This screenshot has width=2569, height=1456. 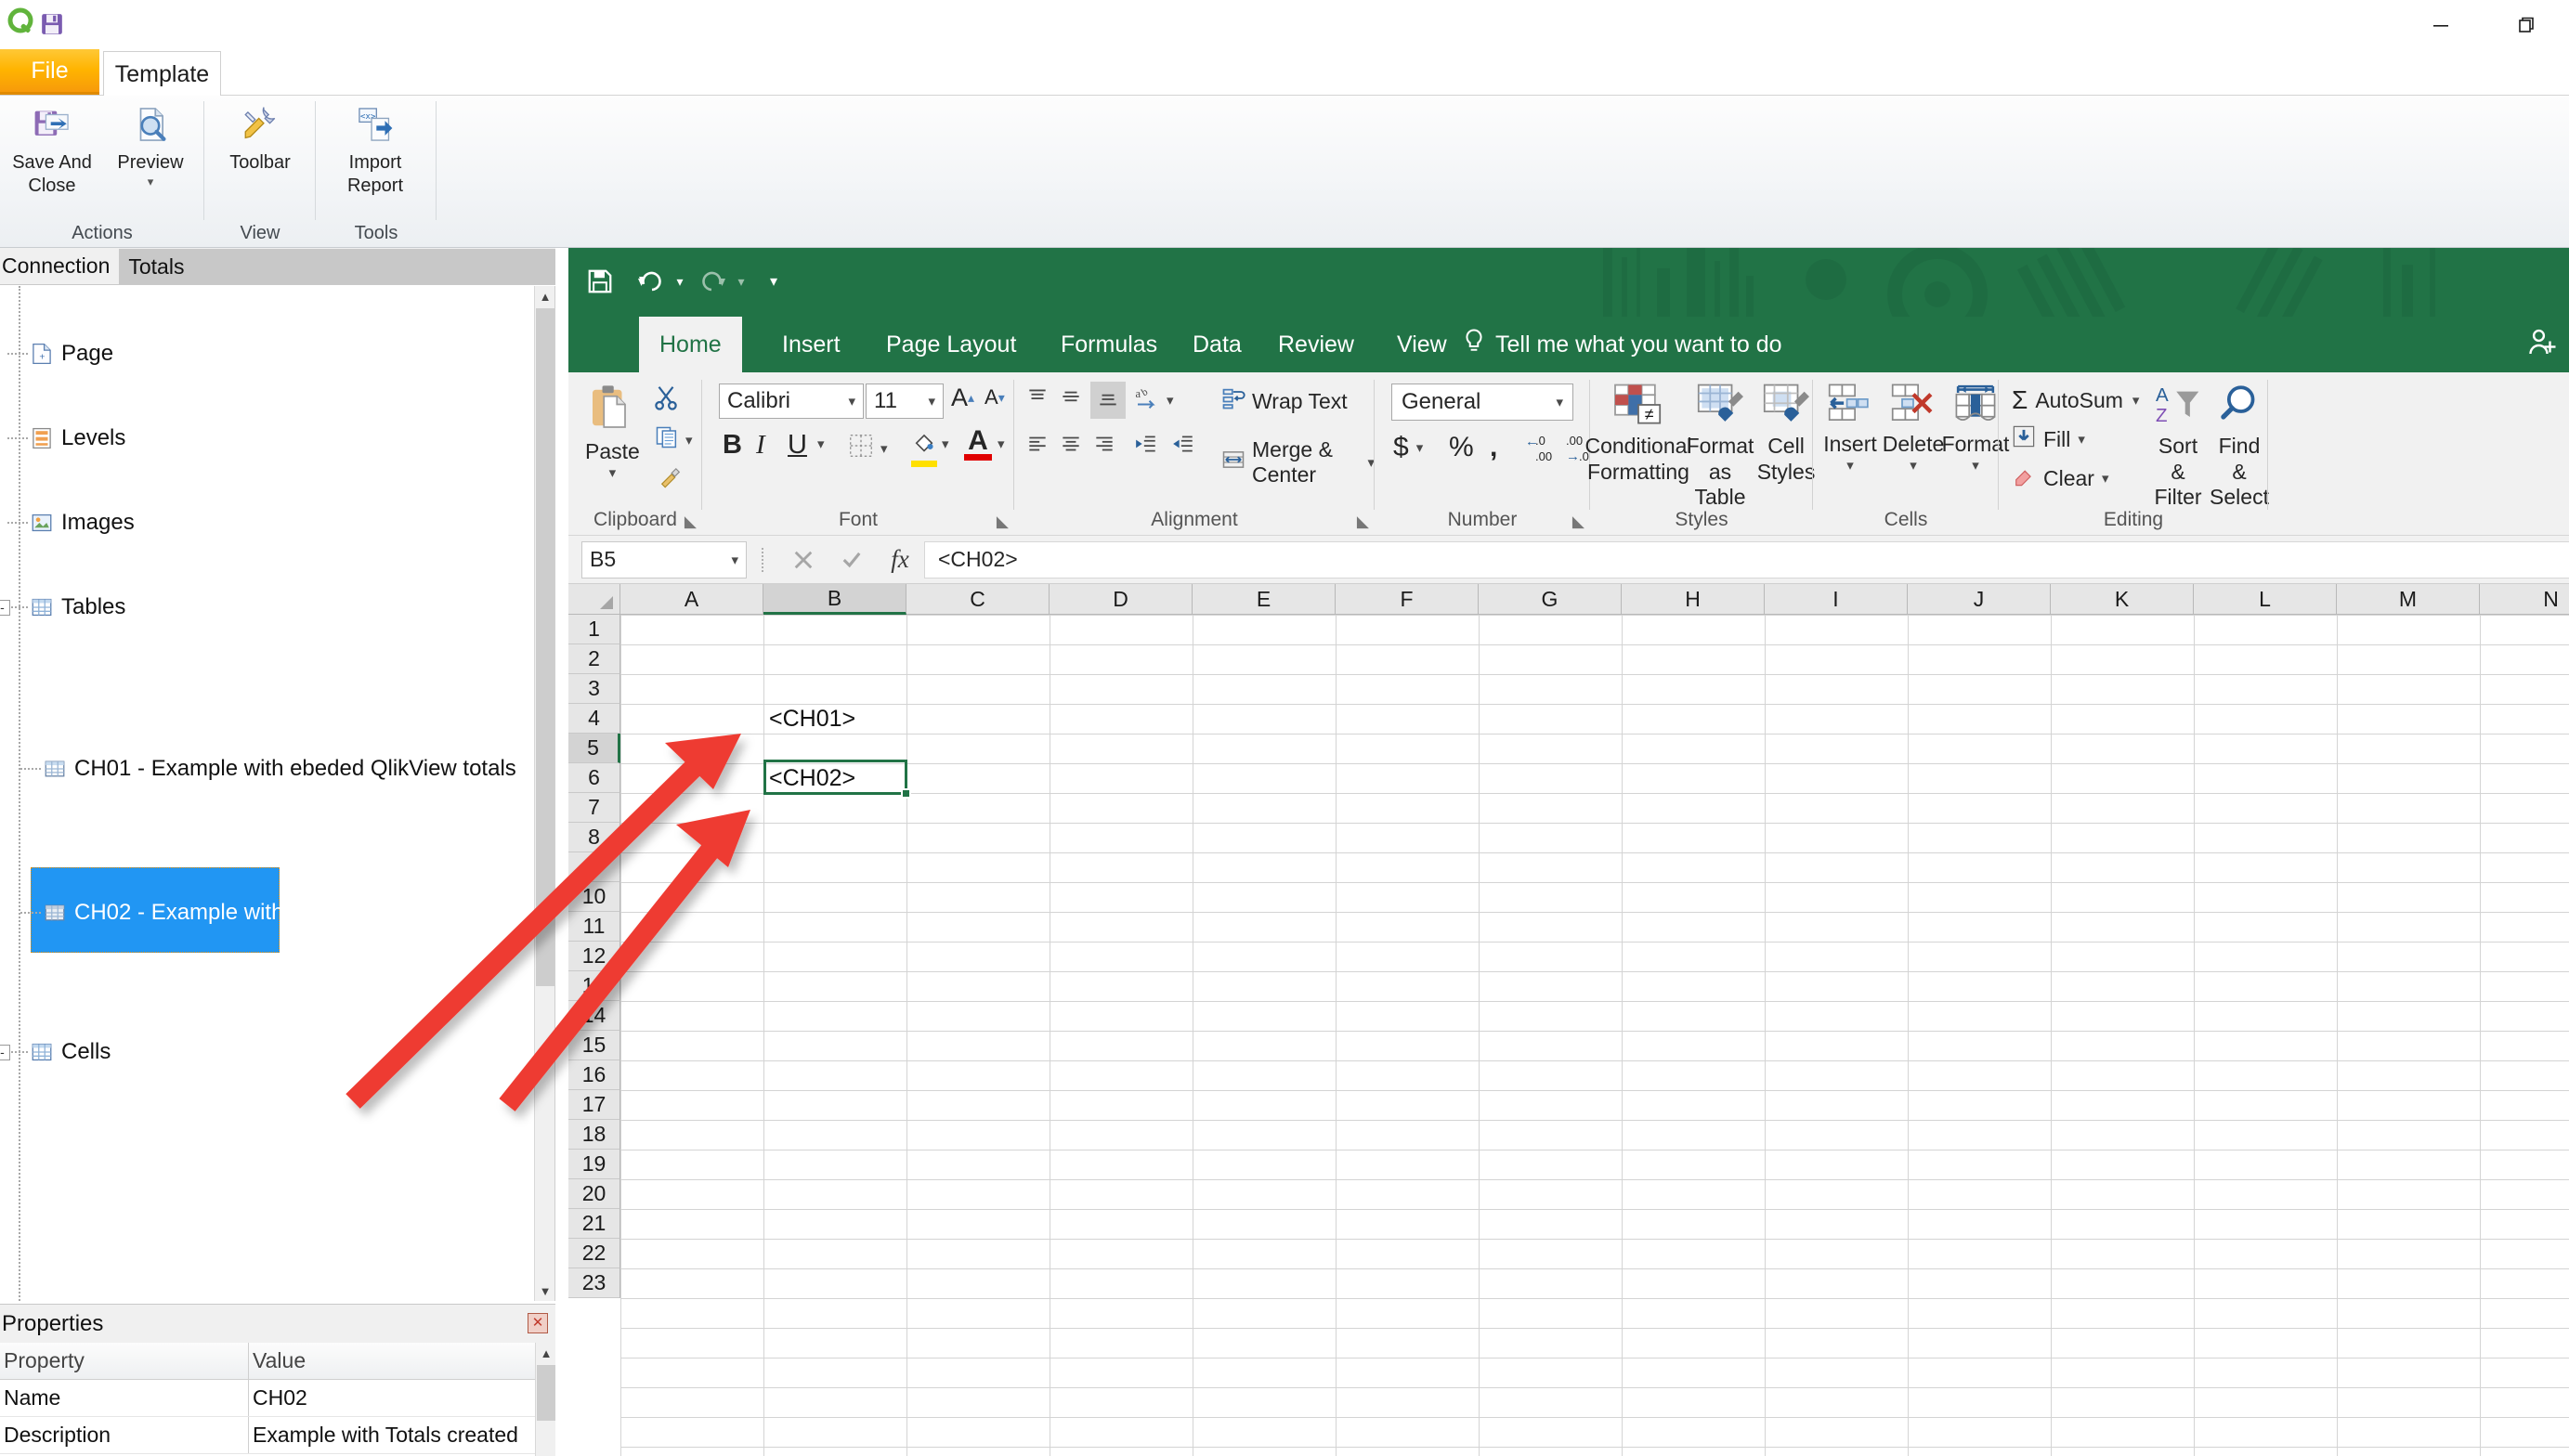 What do you see at coordinates (1037, 444) in the screenshot?
I see `align-left-button` at bounding box center [1037, 444].